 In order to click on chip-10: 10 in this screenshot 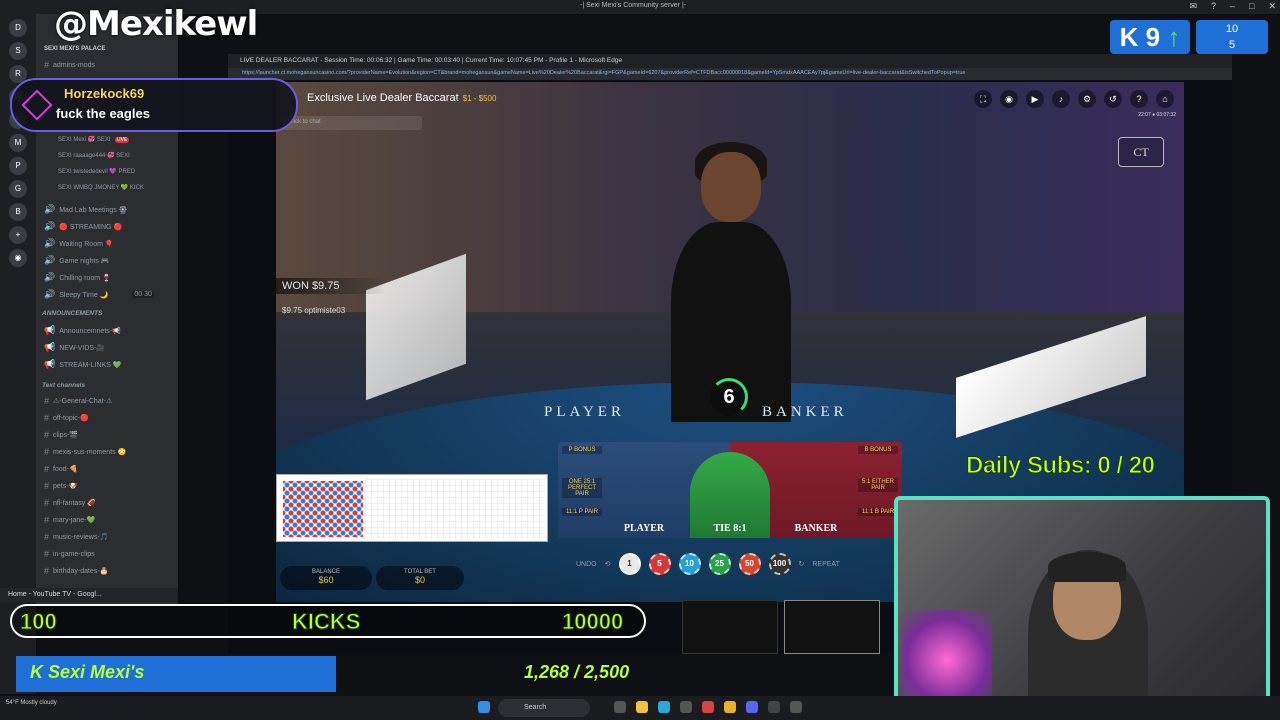, I will do `click(689, 564)`.